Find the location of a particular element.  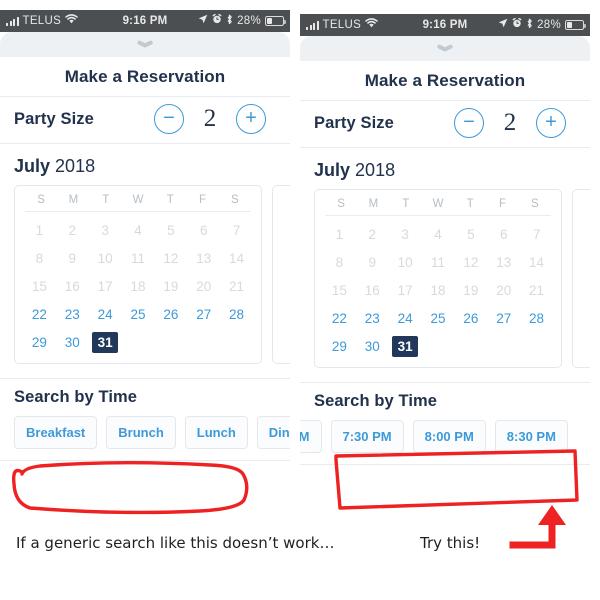

caption-right: Try this! is located at coordinates (450, 543).